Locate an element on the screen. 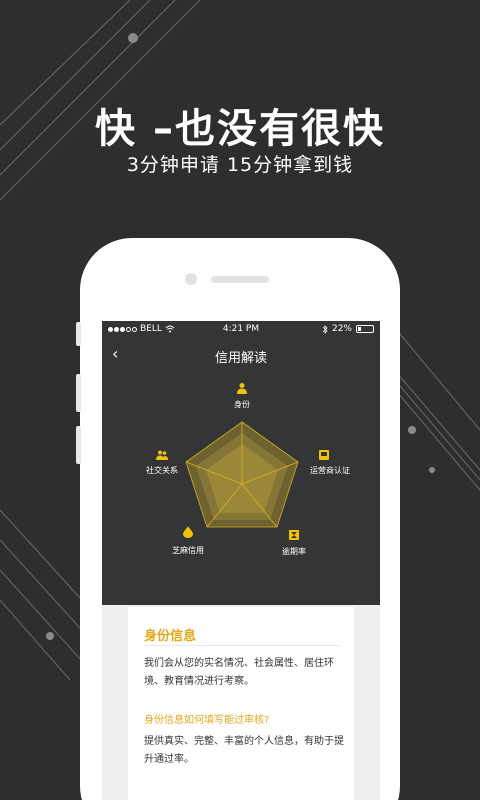  sim-card-icon is located at coordinates (324, 455).